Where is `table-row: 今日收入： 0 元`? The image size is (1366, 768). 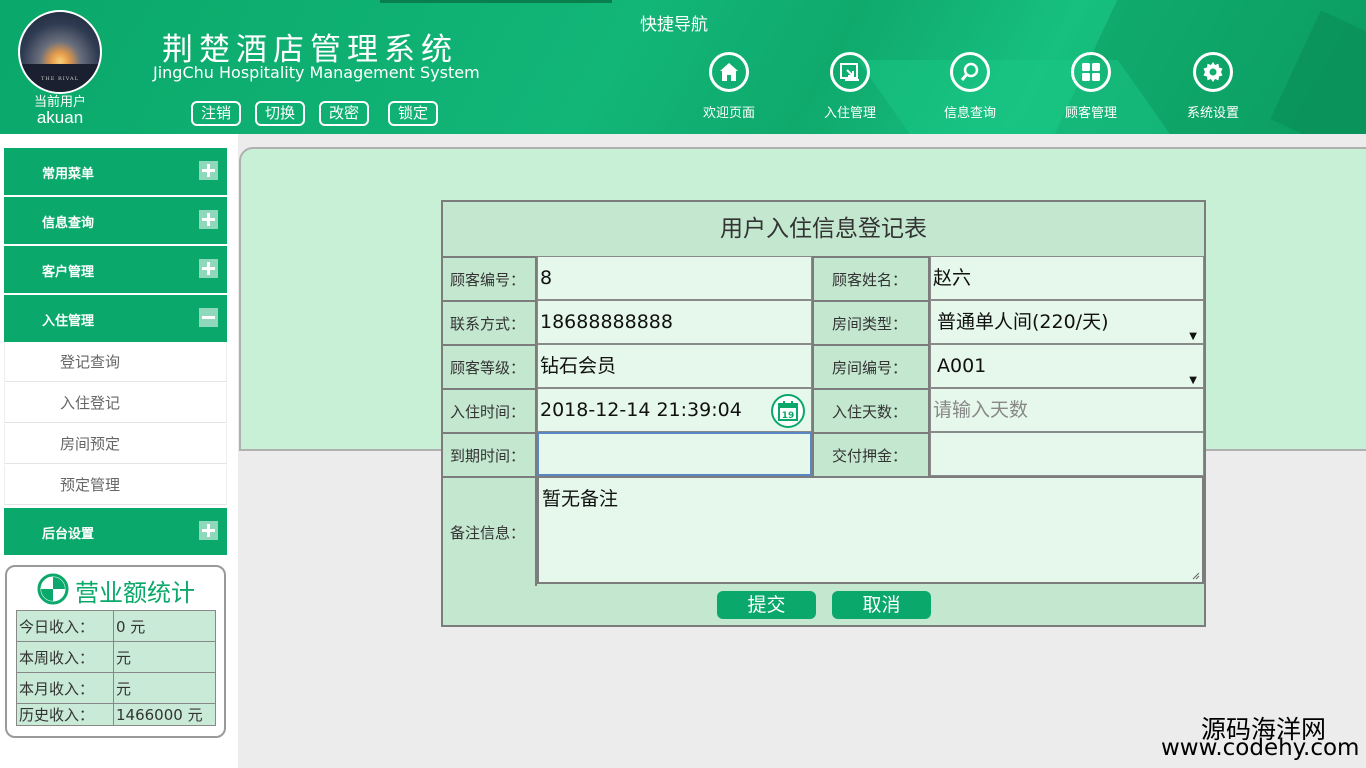 table-row: 今日收入： 0 元 is located at coordinates (116, 626).